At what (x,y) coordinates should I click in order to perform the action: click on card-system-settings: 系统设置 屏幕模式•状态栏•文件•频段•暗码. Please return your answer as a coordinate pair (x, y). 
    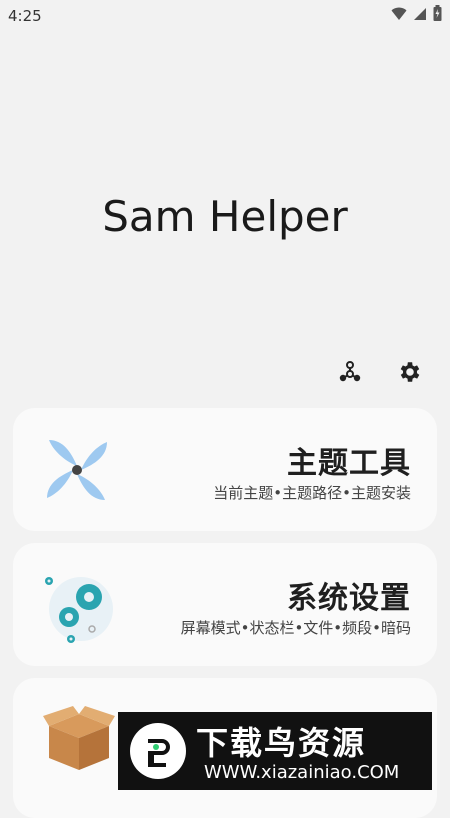
    Looking at the image, I should click on (225, 604).